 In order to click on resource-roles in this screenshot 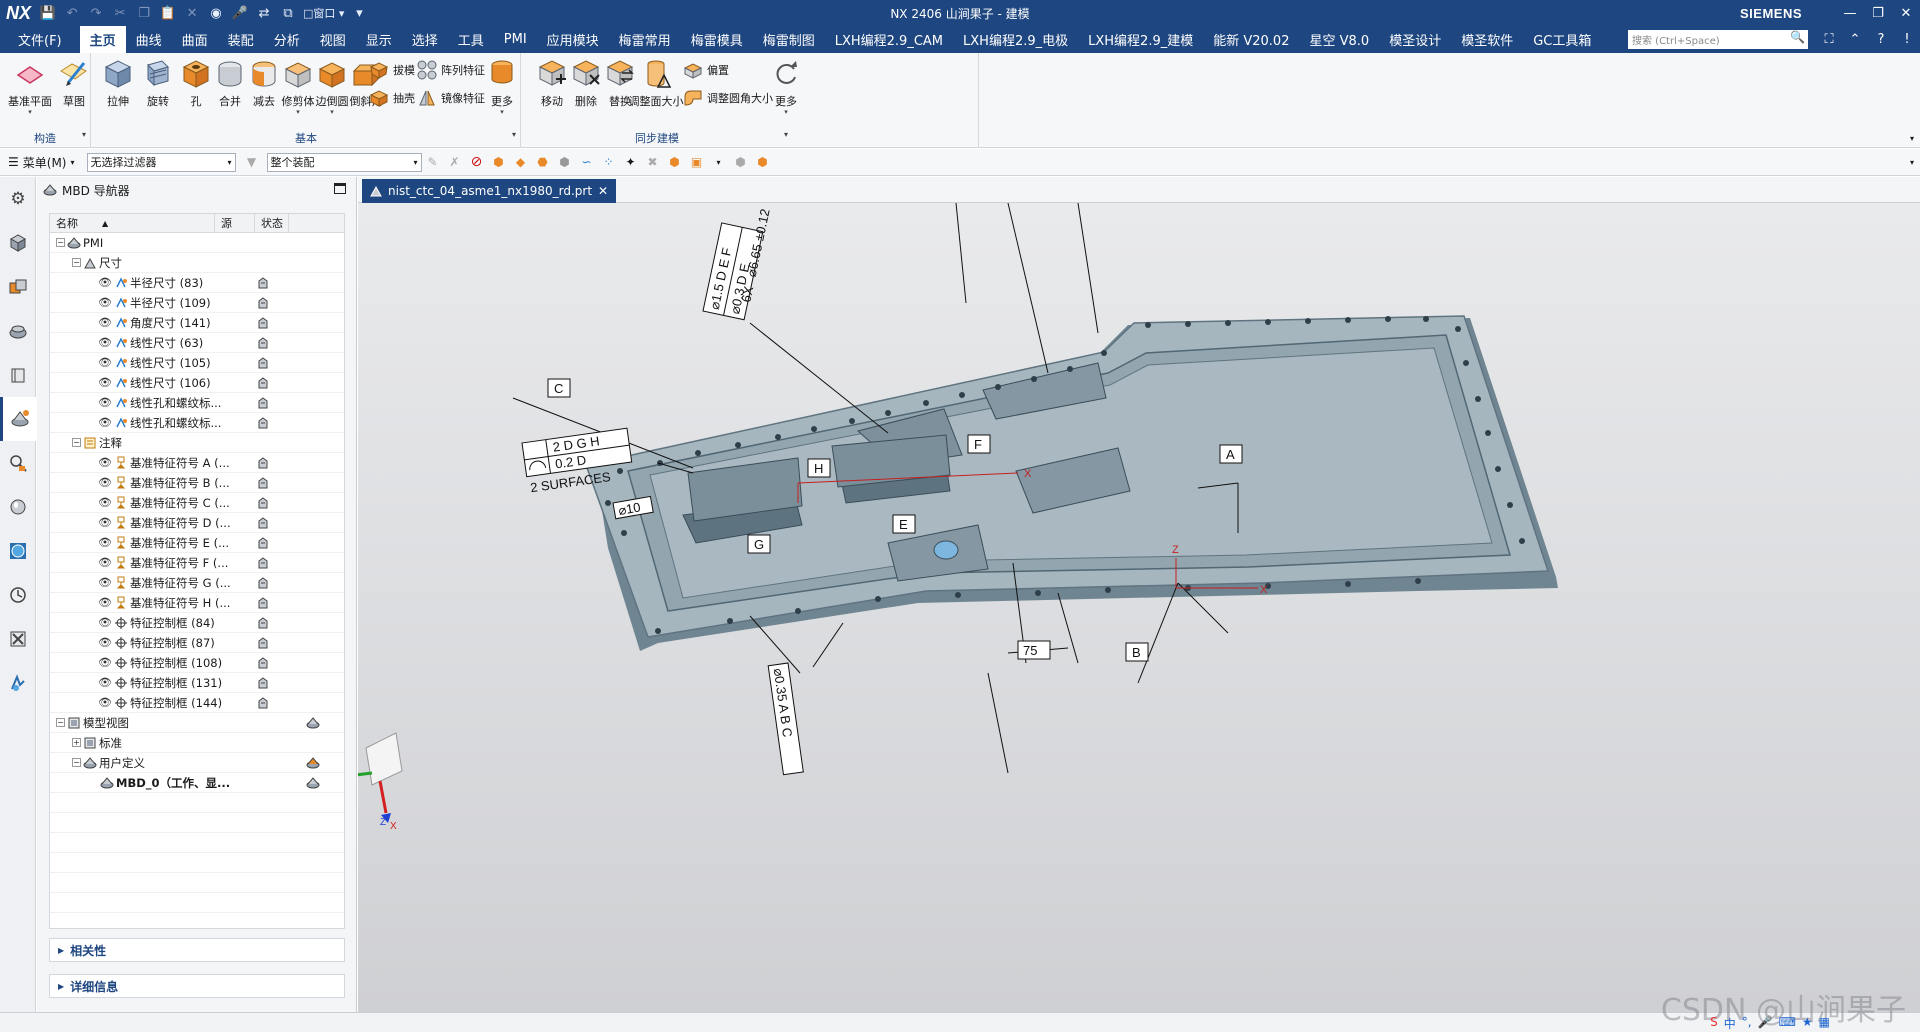, I will do `click(18, 683)`.